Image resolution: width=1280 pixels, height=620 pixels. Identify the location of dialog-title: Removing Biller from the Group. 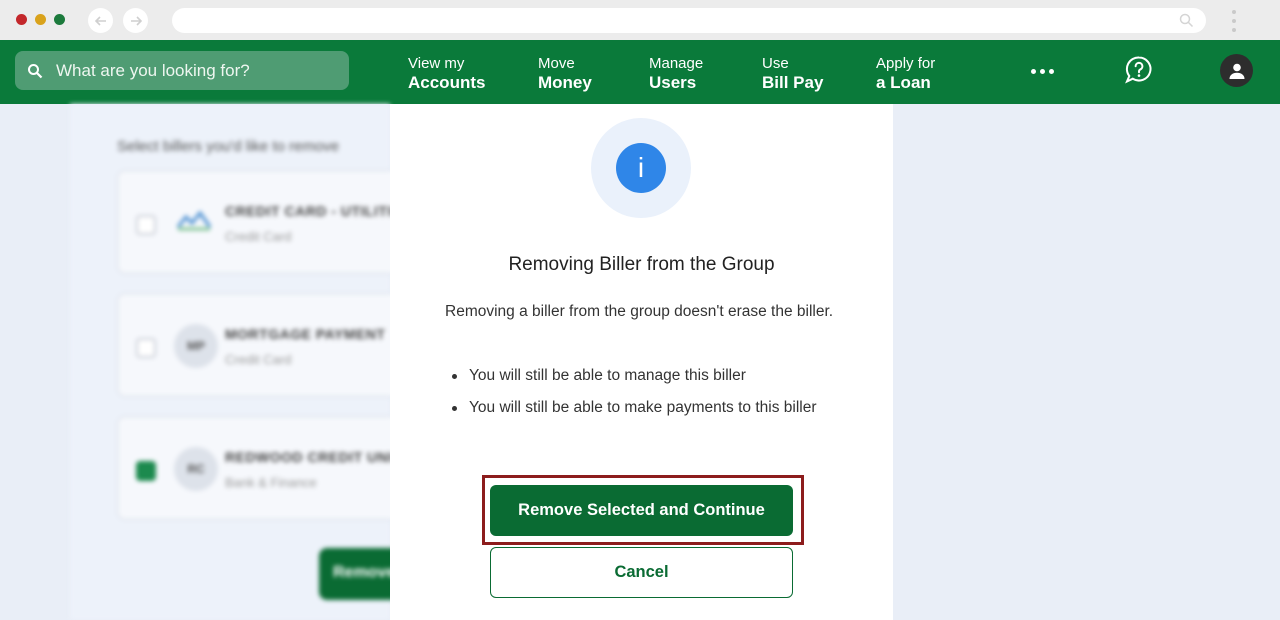
(641, 264).